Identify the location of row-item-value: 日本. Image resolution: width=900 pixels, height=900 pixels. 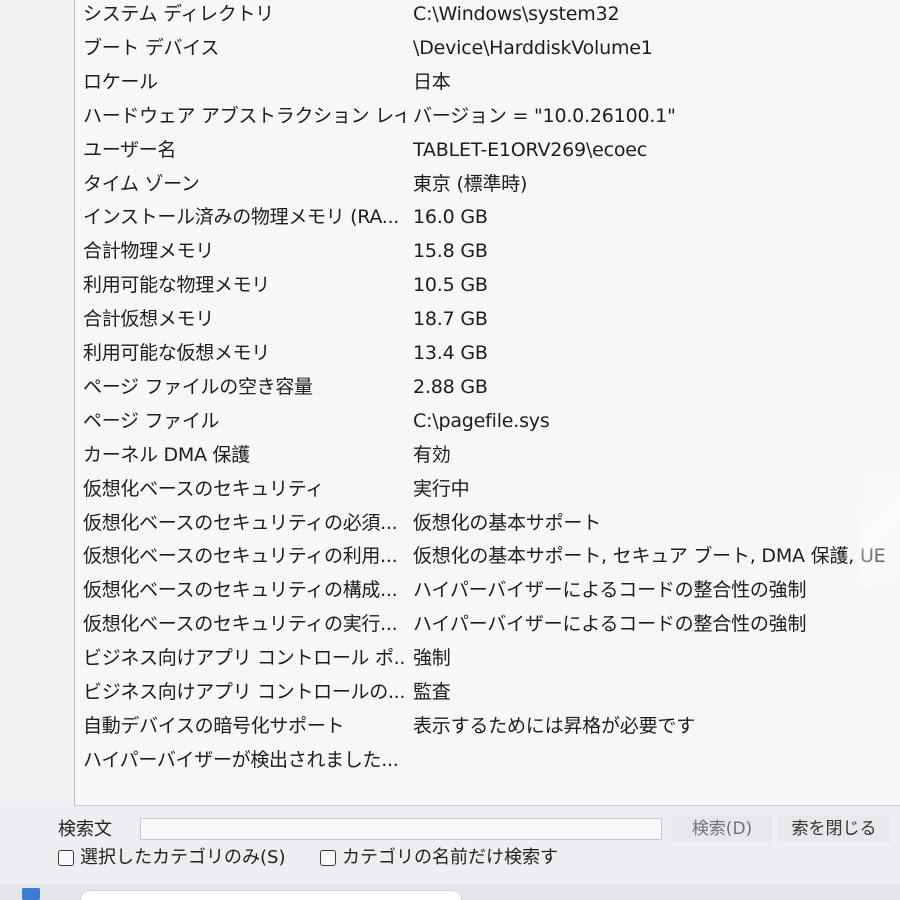
(432, 81).